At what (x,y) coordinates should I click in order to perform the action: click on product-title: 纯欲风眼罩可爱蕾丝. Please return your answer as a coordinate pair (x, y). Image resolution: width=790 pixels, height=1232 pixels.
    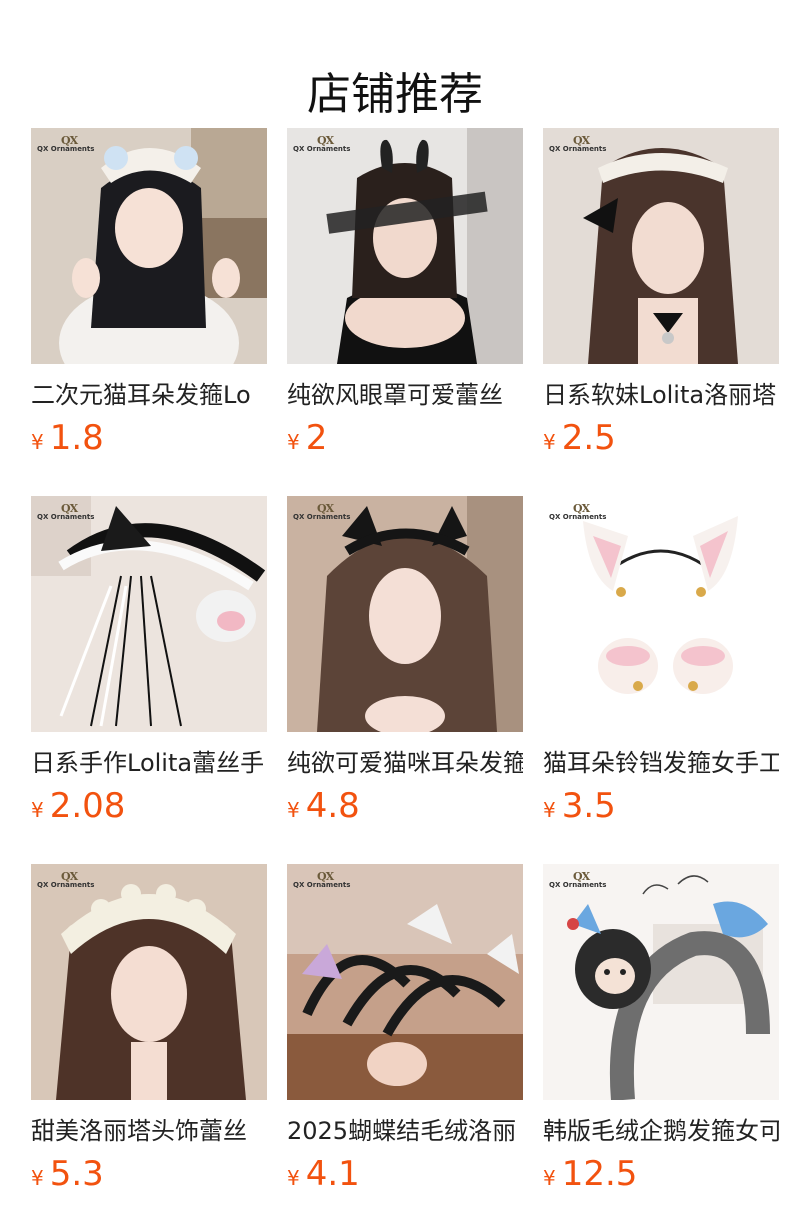
    Looking at the image, I should click on (405, 395).